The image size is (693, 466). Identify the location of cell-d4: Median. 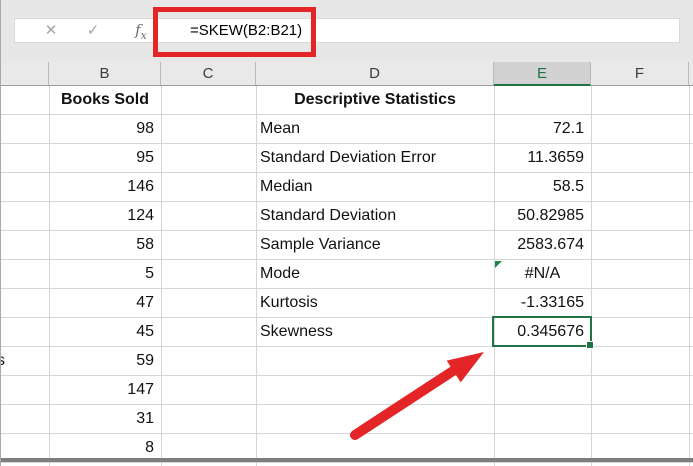
(375, 187).